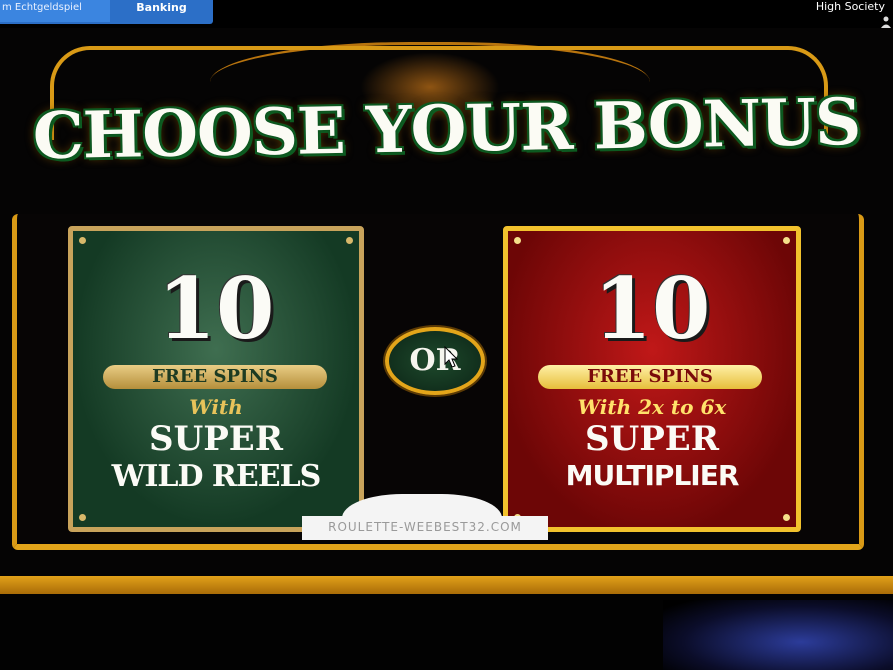 The height and width of the screenshot is (670, 893). I want to click on tab-group: m Echtgeldspiel Banking, so click(106, 12).